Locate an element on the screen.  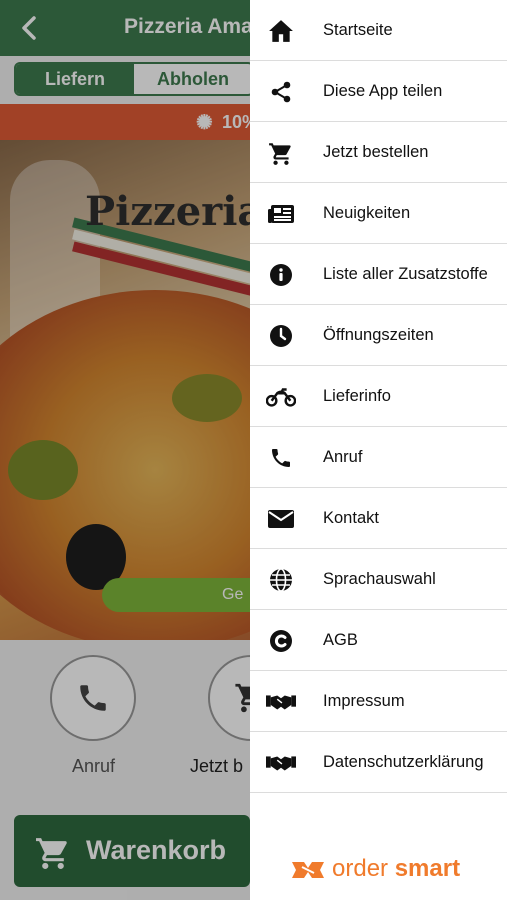
drawer-item-privacy: Datenschutzerklärung is located at coordinates (378, 762).